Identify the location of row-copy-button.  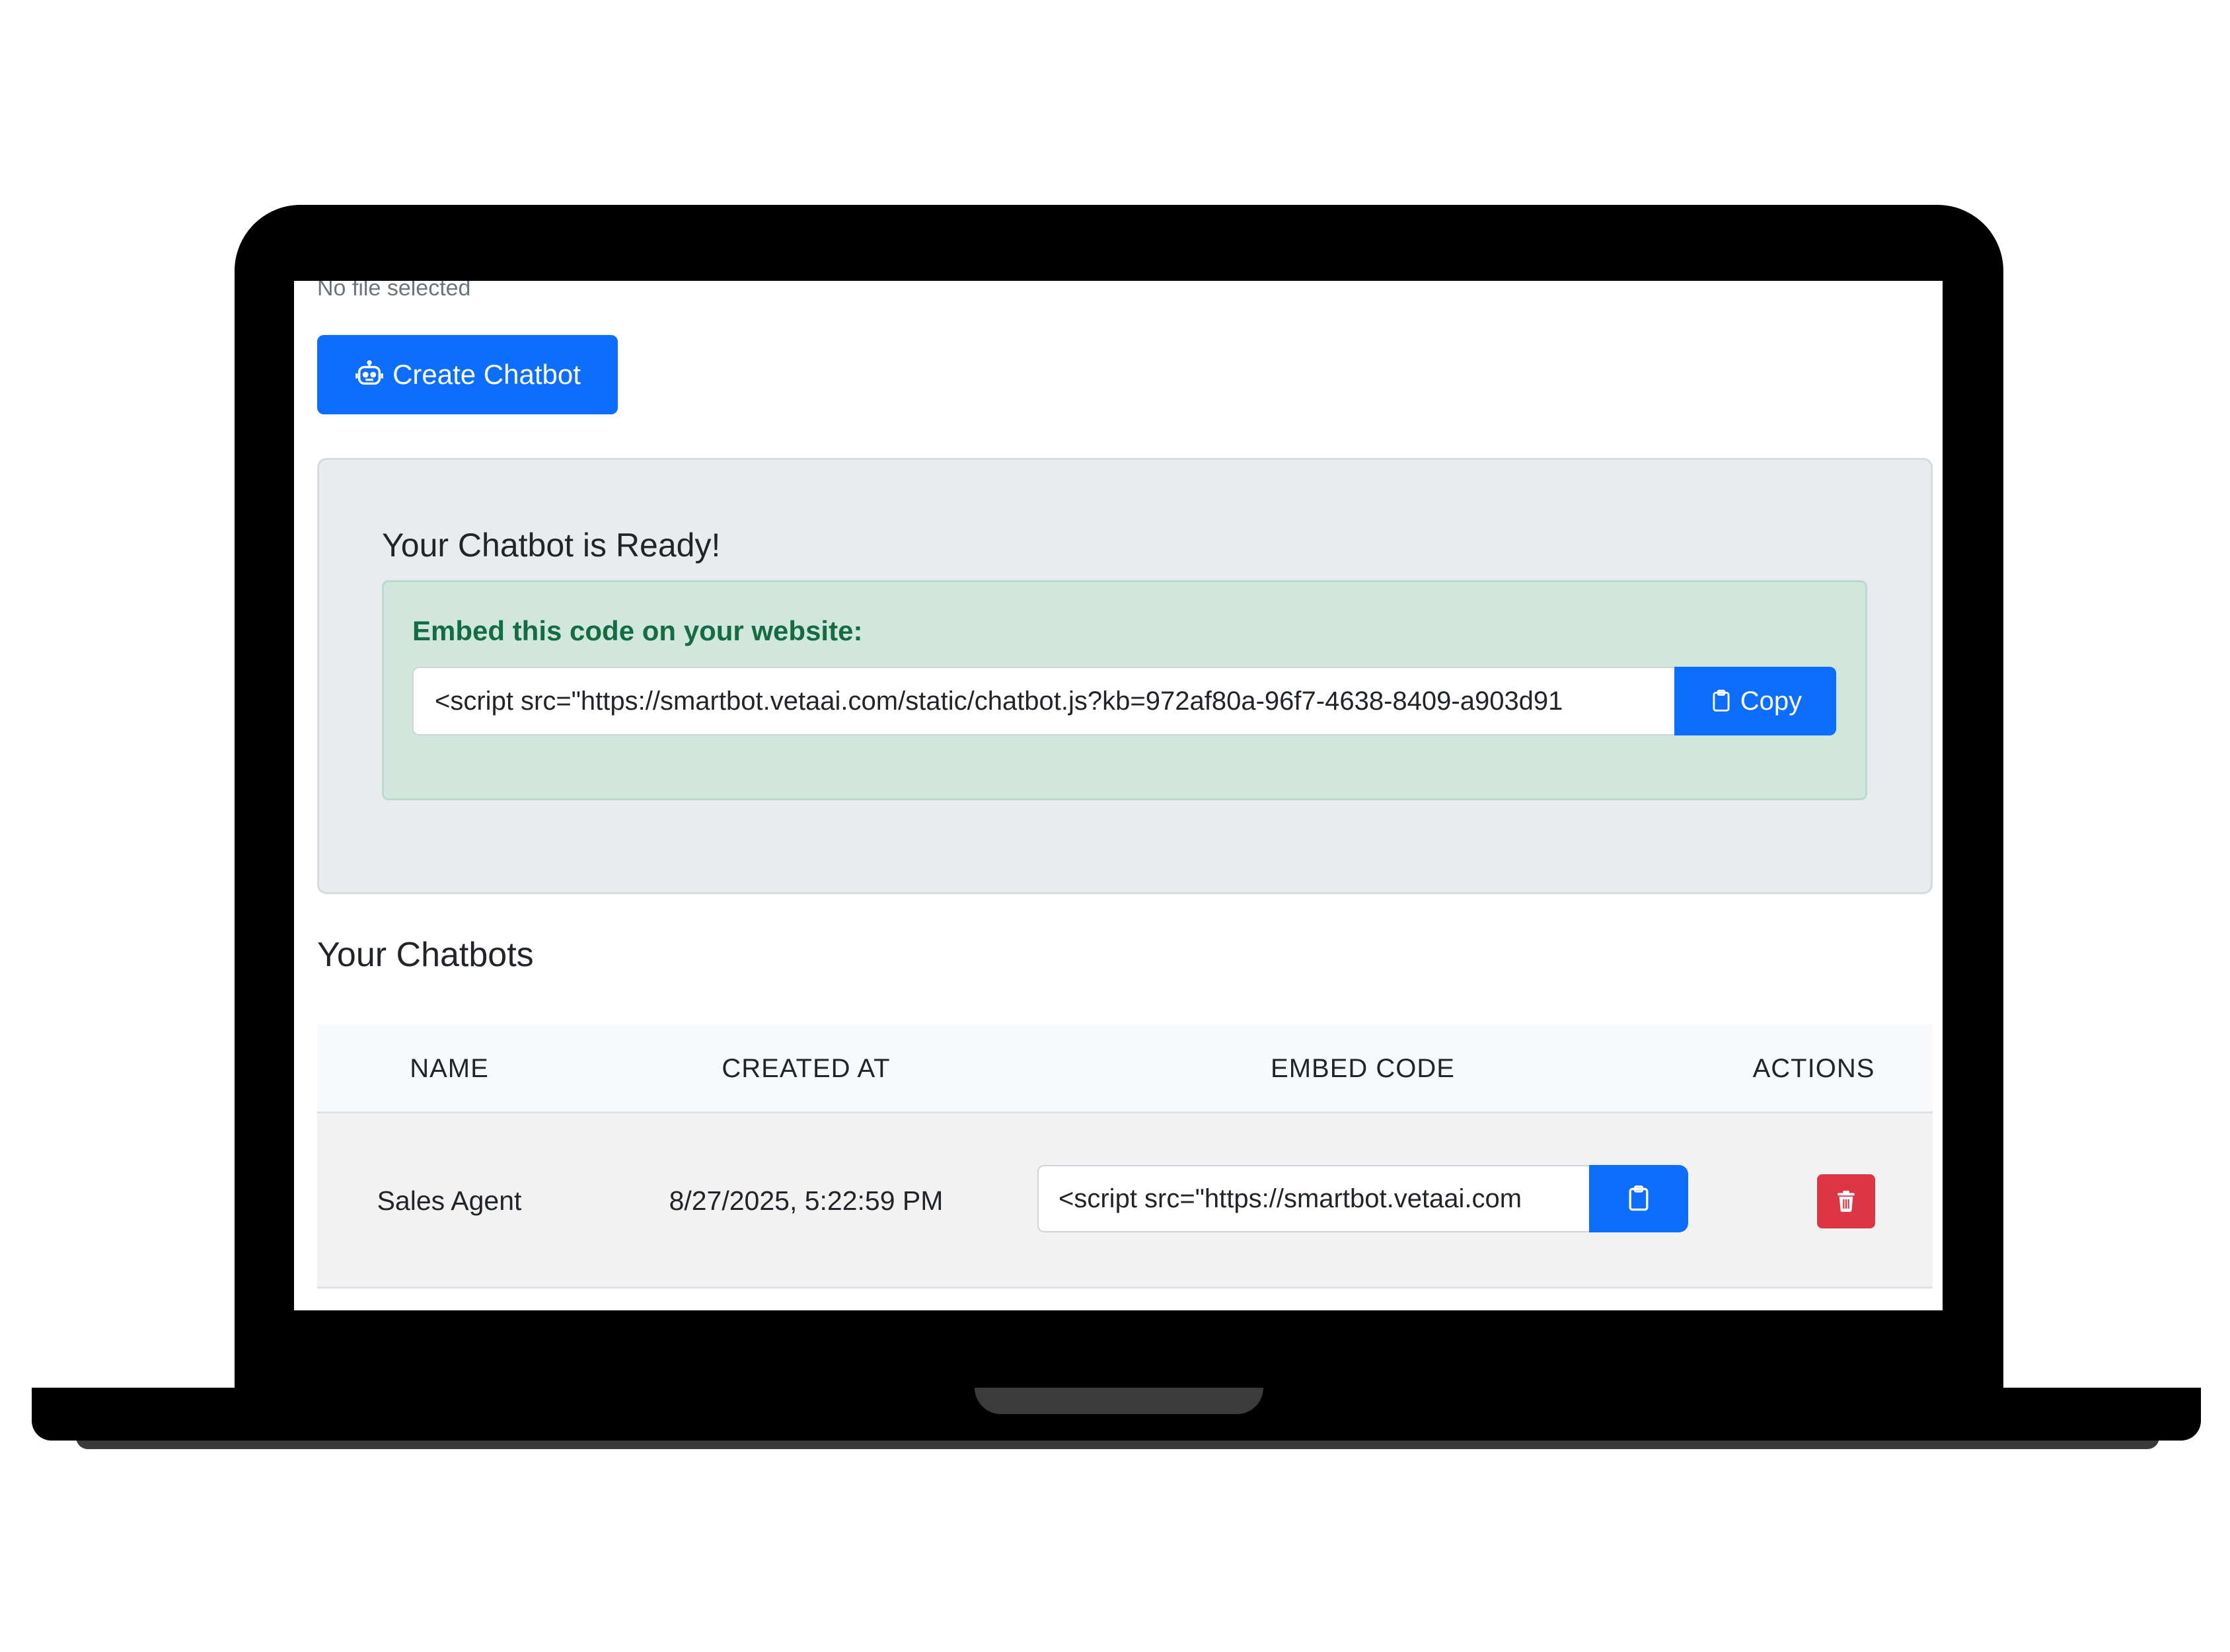
(1638, 1199).